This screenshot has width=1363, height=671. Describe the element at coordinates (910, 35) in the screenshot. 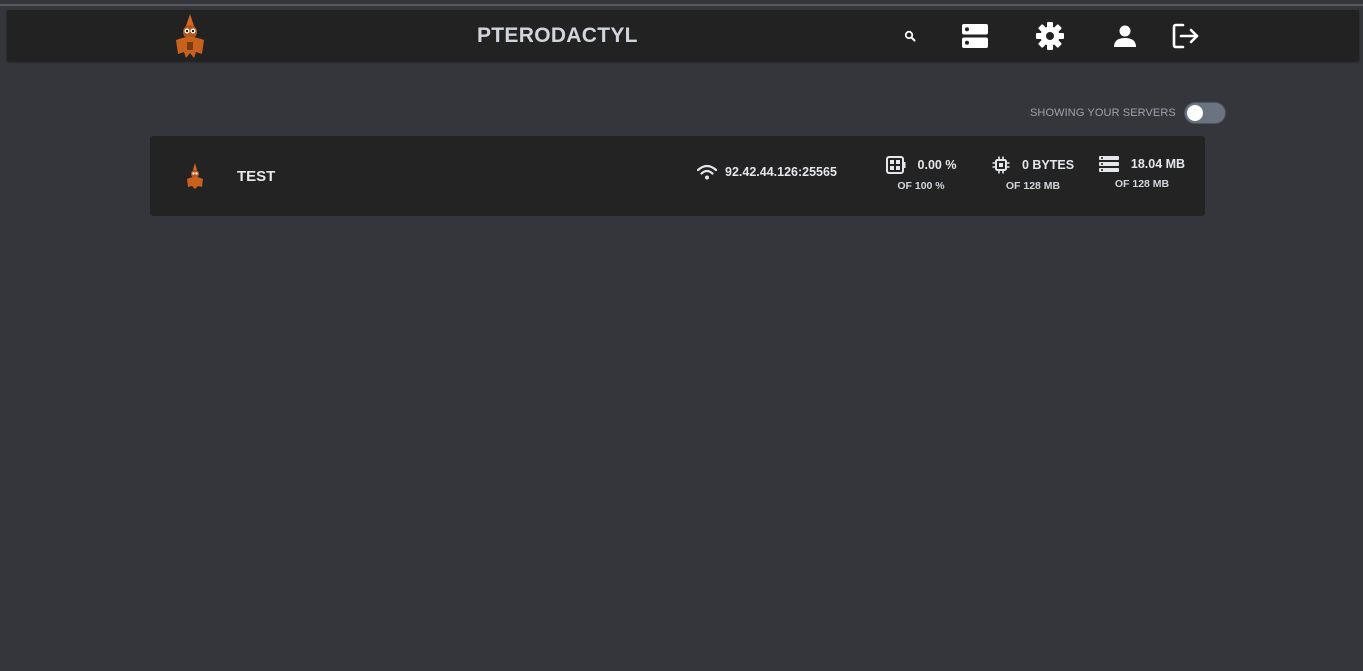

I see `search-icon` at that location.